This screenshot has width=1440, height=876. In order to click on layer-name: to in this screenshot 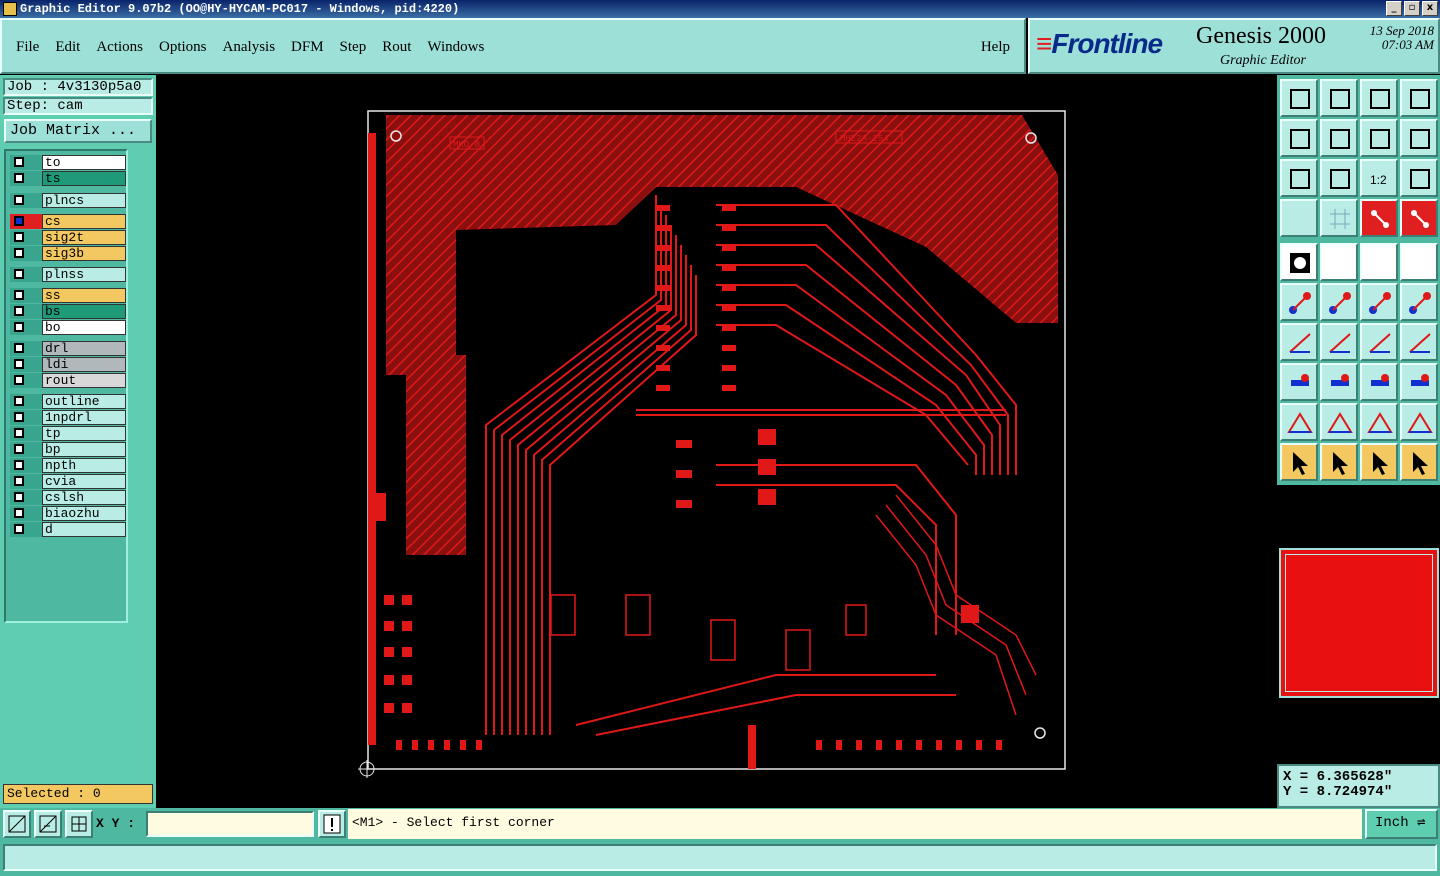, I will do `click(84, 162)`.